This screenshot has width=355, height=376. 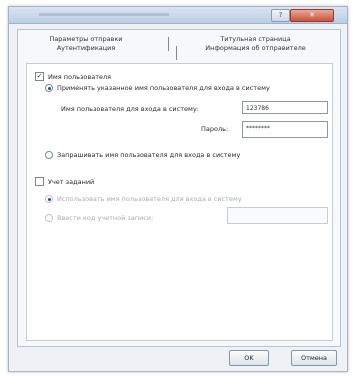 I want to click on account-code-label: Ввести код учетной записи:, so click(x=105, y=218).